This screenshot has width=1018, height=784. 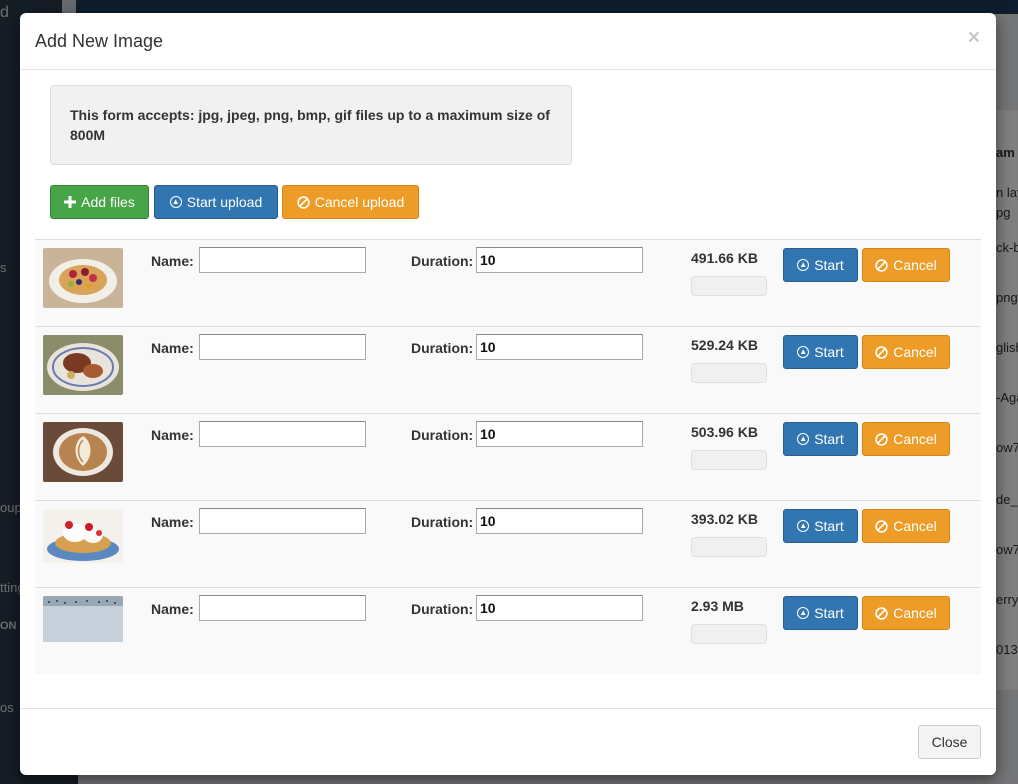 I want to click on cancel-upload-label: Cancel upload, so click(x=359, y=202).